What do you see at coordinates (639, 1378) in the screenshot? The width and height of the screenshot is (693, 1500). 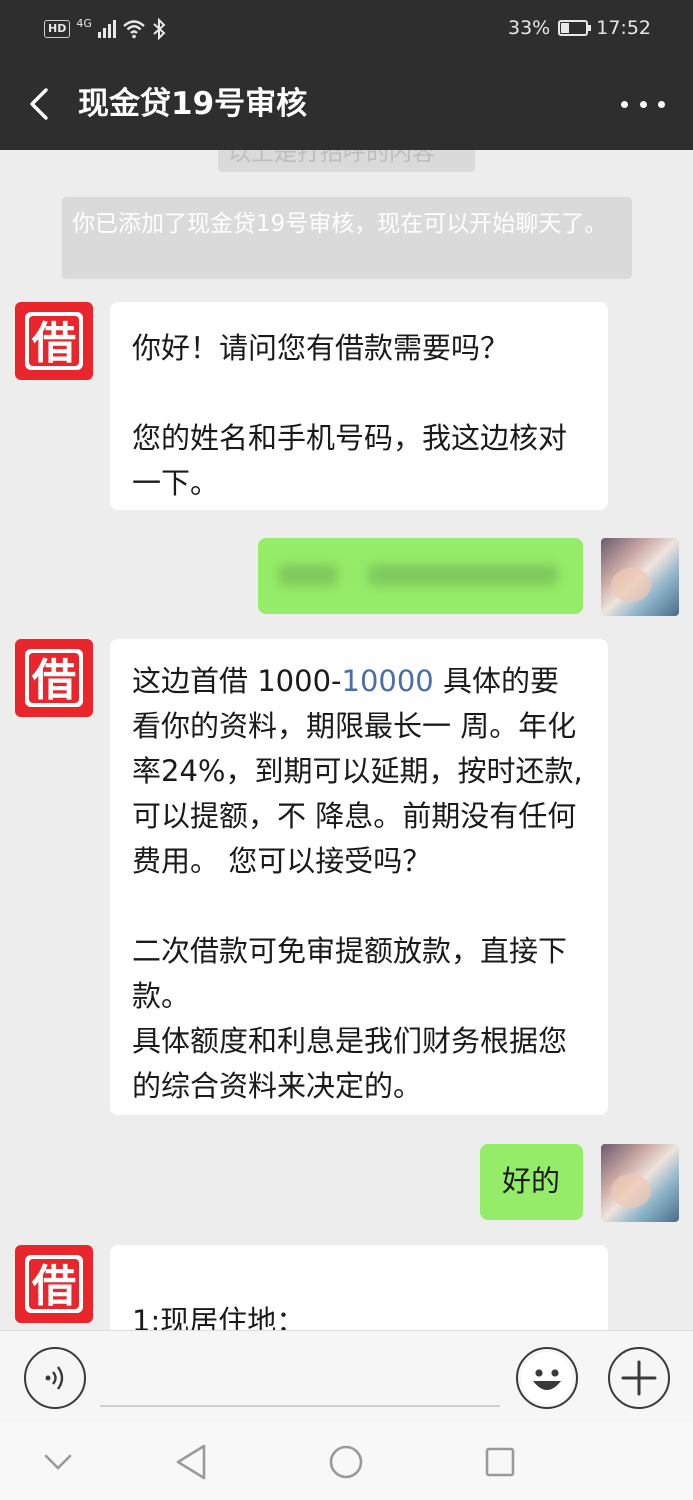 I see `plus-icon` at bounding box center [639, 1378].